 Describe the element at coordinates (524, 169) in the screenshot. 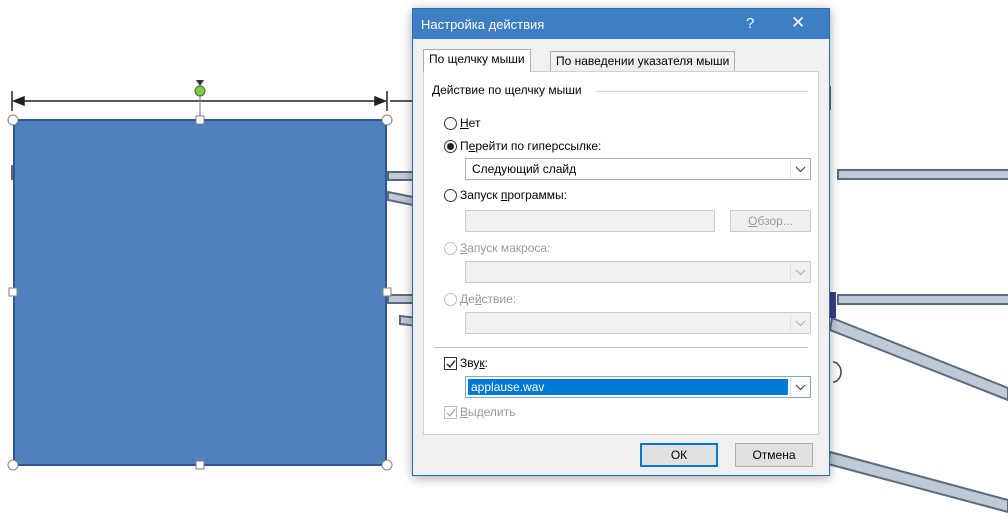

I see `hyperlink-target-value: Следующий слайд` at that location.